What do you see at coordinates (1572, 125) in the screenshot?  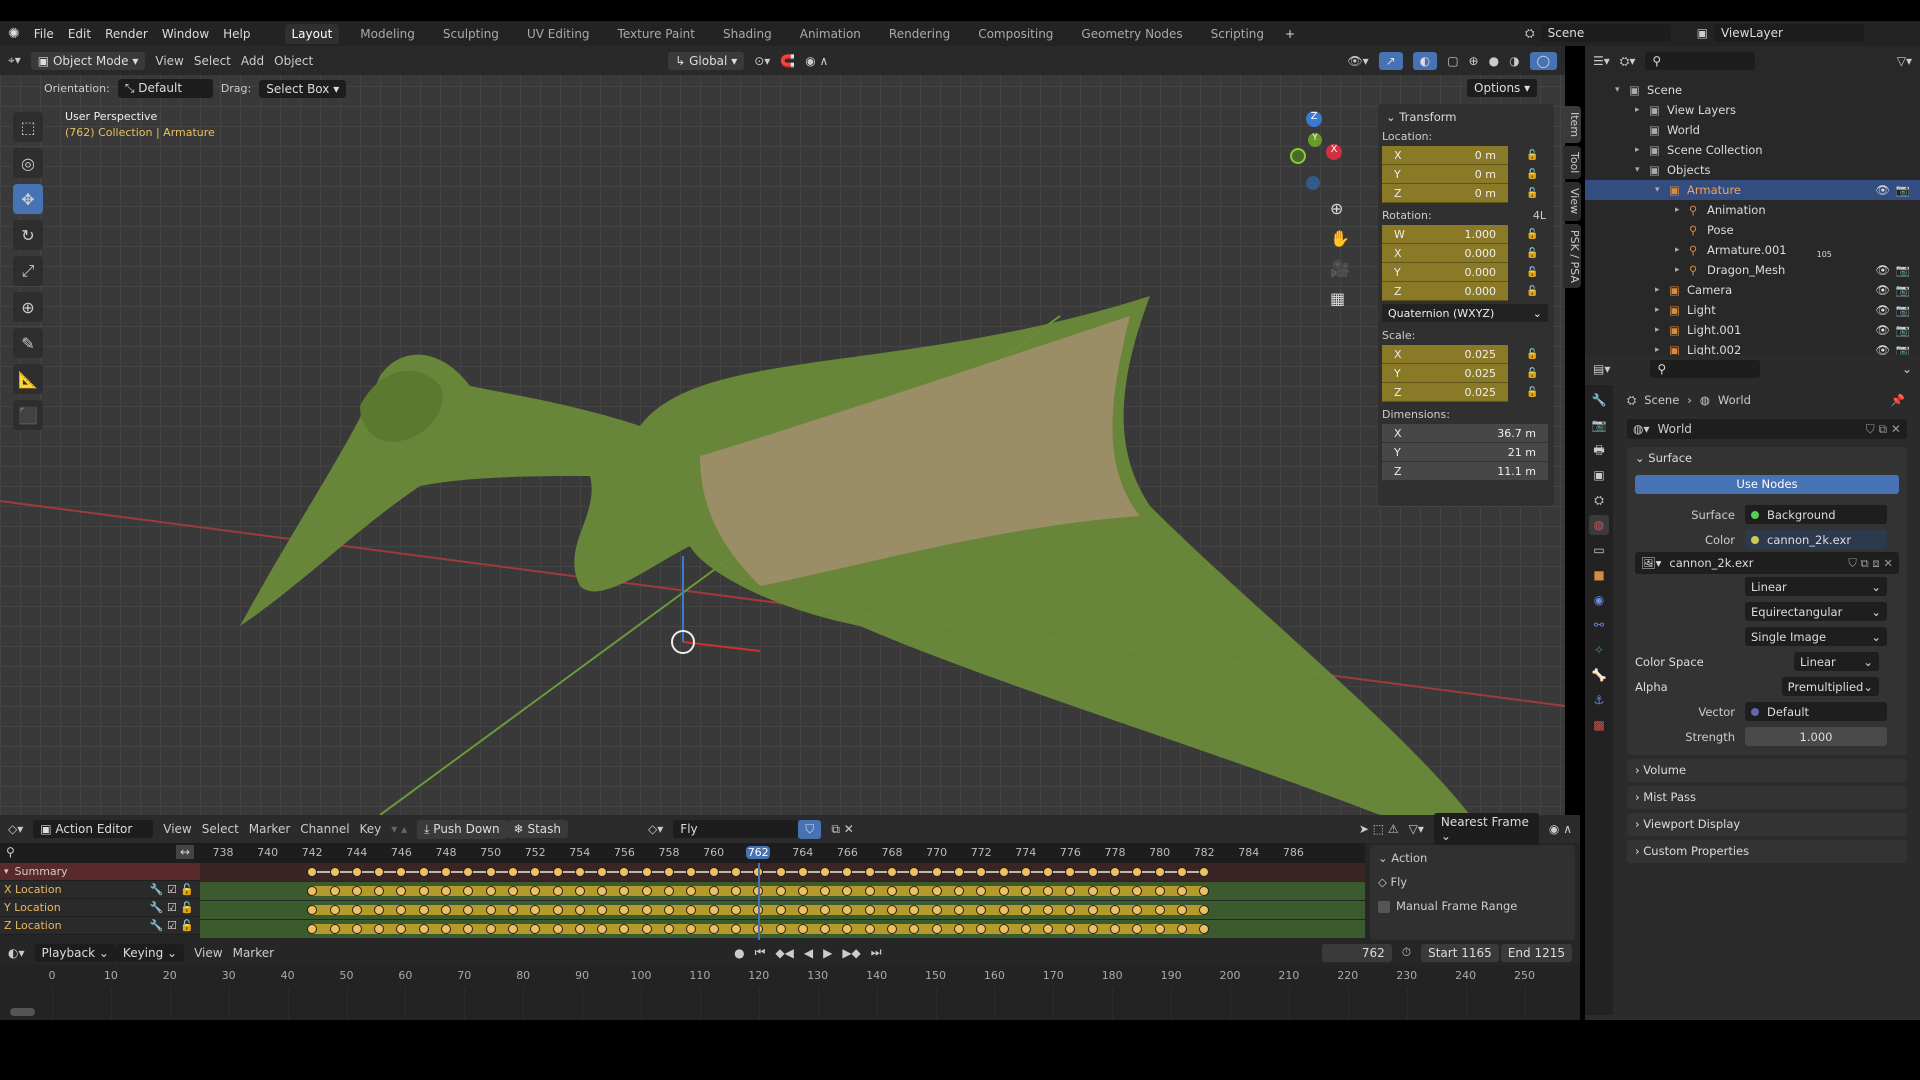 I see `tab-item: Item` at bounding box center [1572, 125].